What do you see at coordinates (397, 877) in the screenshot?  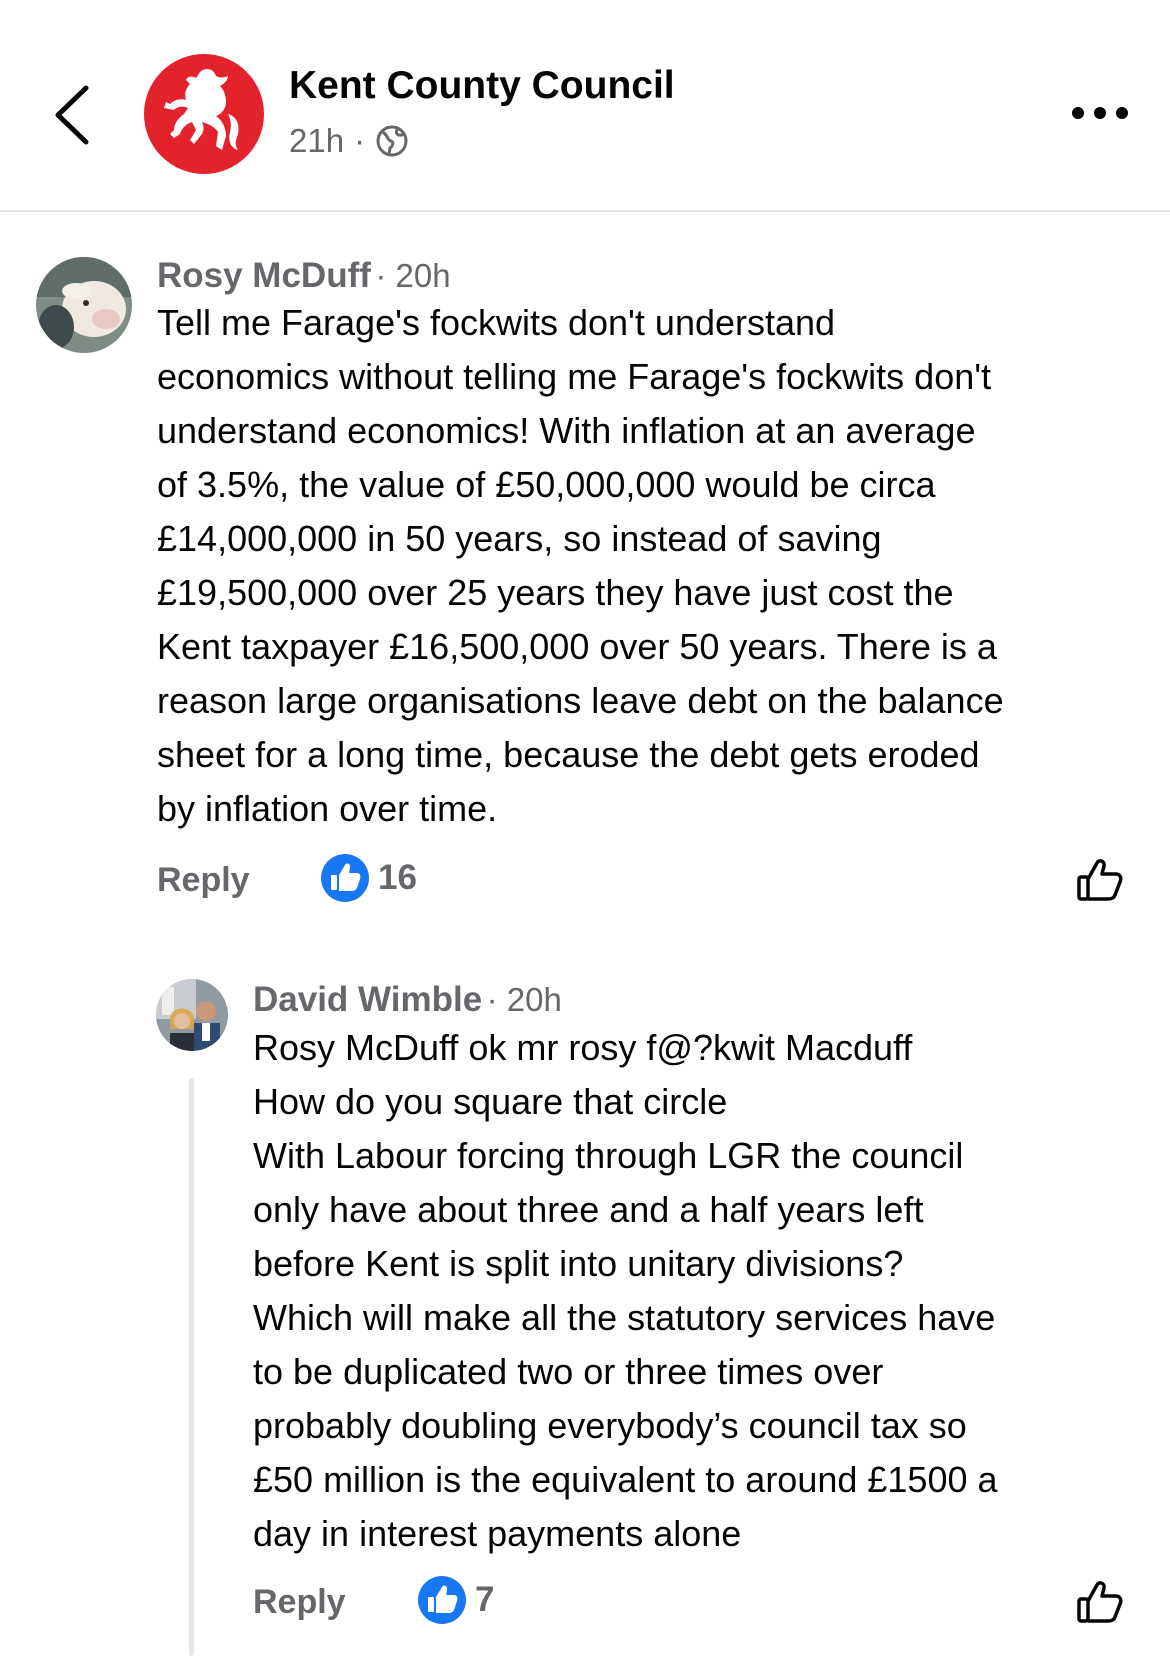 I see `like-count: 16` at bounding box center [397, 877].